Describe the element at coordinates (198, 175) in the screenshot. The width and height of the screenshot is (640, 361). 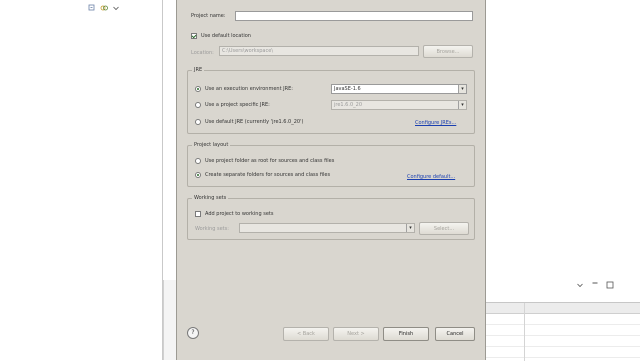
I see `separate-folders-layout-radio` at that location.